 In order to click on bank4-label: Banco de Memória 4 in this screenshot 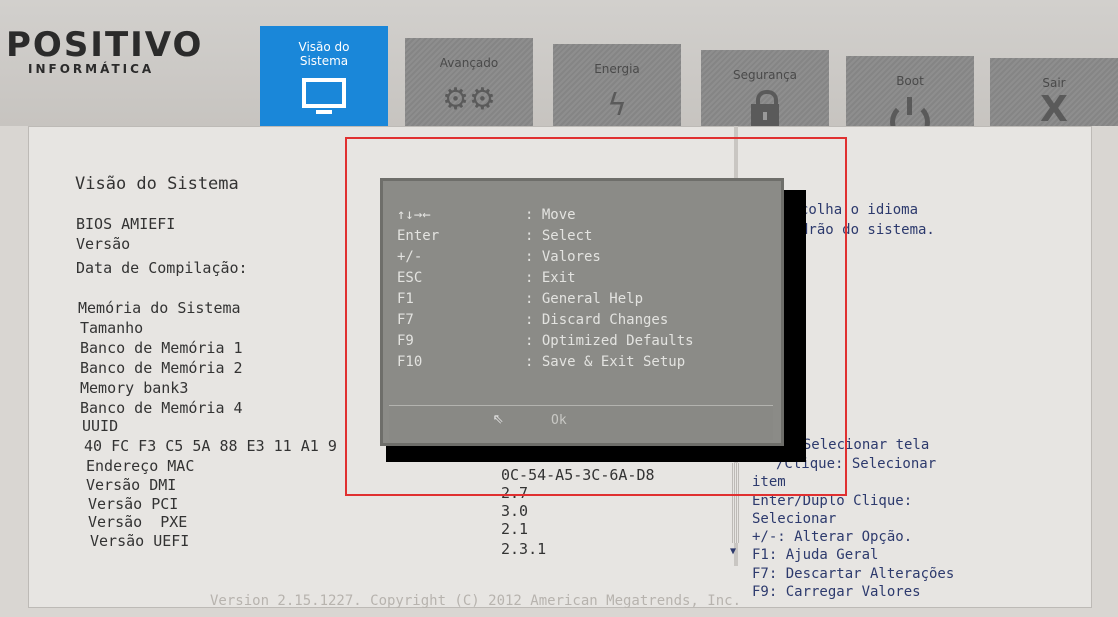, I will do `click(161, 408)`.